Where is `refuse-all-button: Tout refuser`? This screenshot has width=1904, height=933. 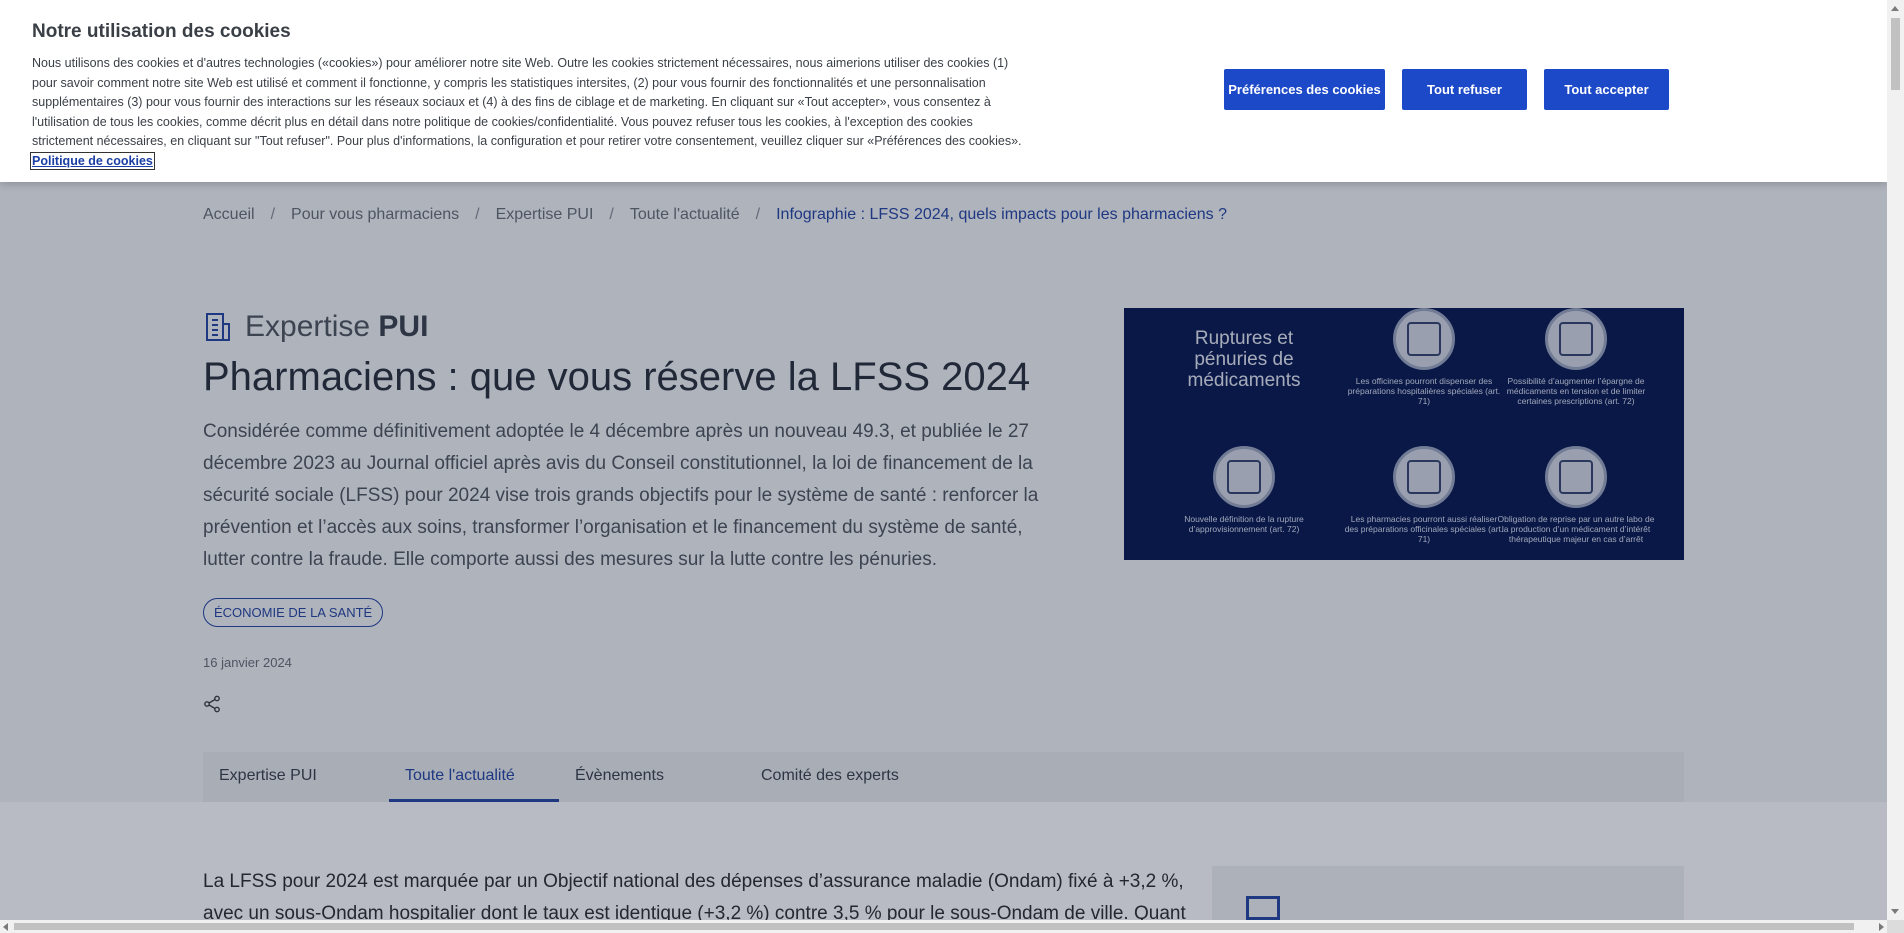 refuse-all-button: Tout refuser is located at coordinates (1464, 89).